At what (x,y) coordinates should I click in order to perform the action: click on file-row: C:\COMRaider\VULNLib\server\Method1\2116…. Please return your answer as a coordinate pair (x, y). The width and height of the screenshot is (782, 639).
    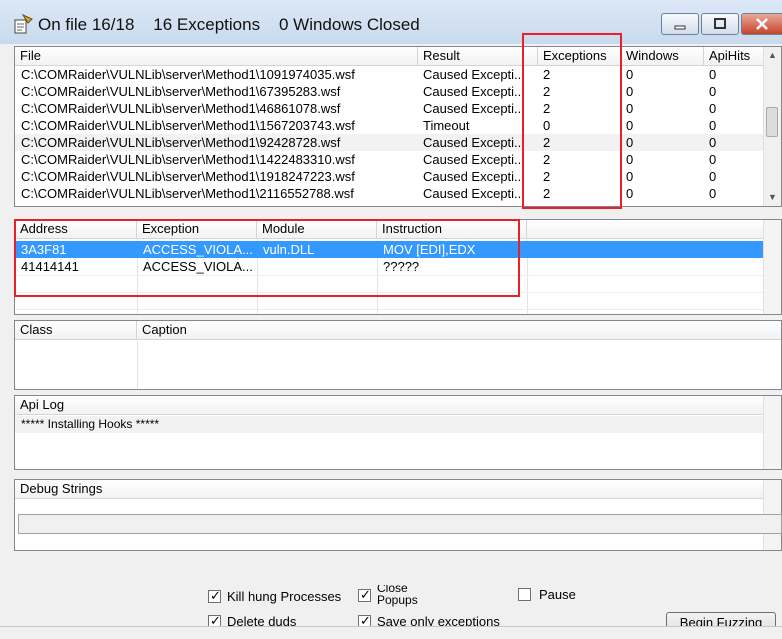
    Looking at the image, I should click on (390, 193).